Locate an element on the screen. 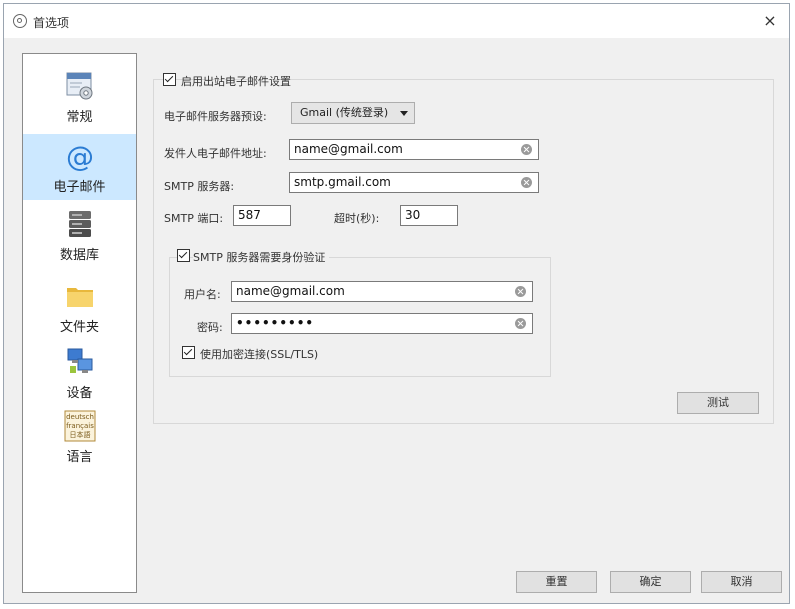 This screenshot has height=609, width=795. sidebar-item-folders: 文件夹 is located at coordinates (79, 307).